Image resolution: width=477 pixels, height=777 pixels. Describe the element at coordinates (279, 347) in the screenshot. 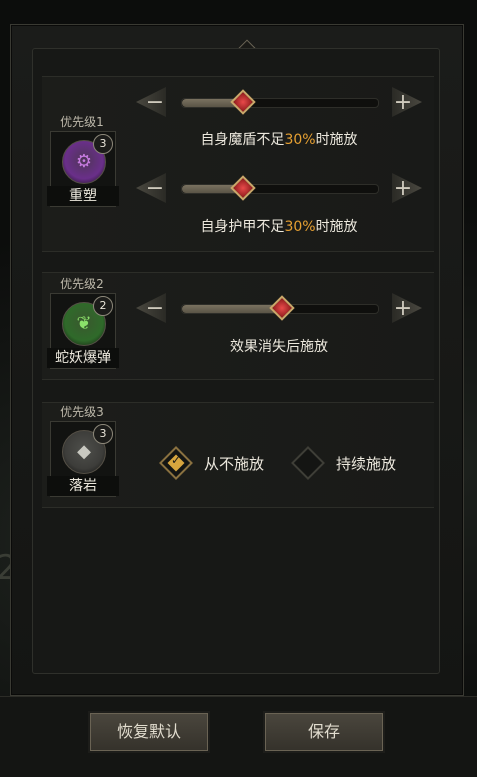

I see `condition-text: 效果消失后施放` at that location.